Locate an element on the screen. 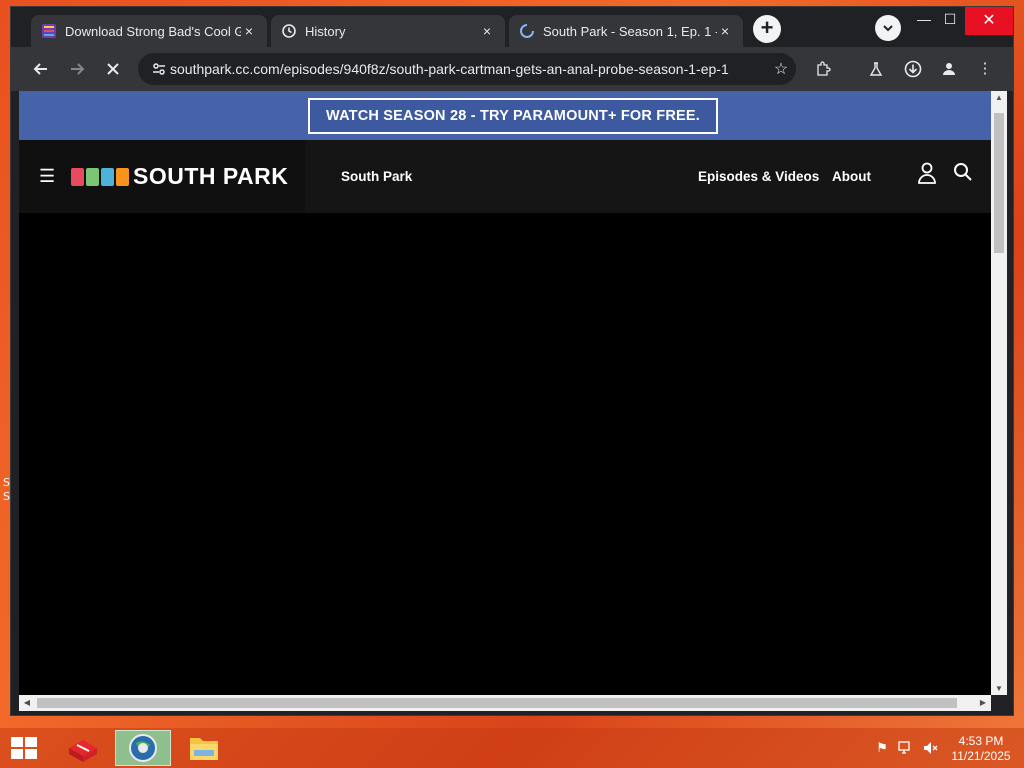 This screenshot has height=768, width=1024. browser-globe-icon is located at coordinates (143, 748).